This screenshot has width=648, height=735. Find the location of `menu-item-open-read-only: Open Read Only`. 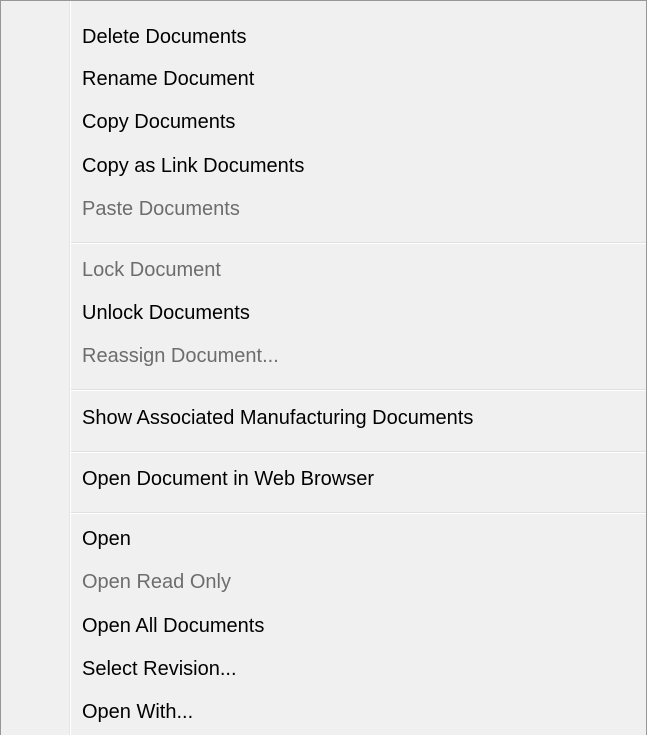

menu-item-open-read-only: Open Read Only is located at coordinates (156, 582).